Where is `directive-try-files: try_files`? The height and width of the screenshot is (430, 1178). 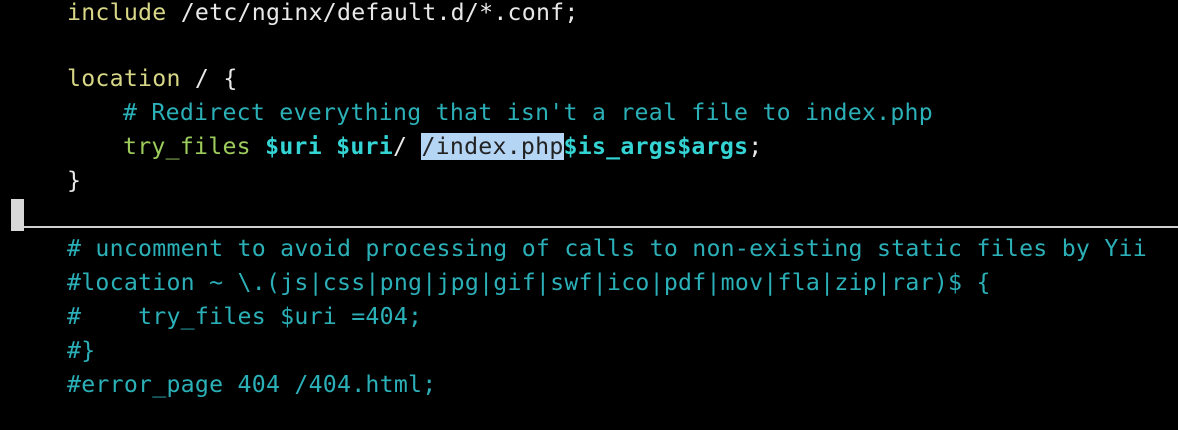
directive-try-files: try_files is located at coordinates (187, 146).